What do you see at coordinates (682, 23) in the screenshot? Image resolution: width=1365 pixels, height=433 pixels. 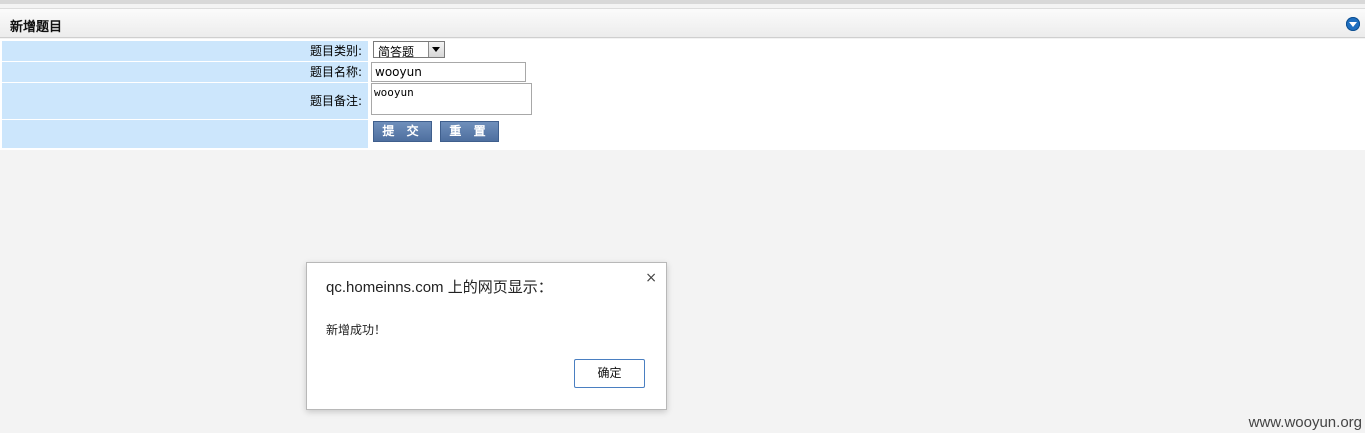 I see `panel-header: 新增题目` at bounding box center [682, 23].